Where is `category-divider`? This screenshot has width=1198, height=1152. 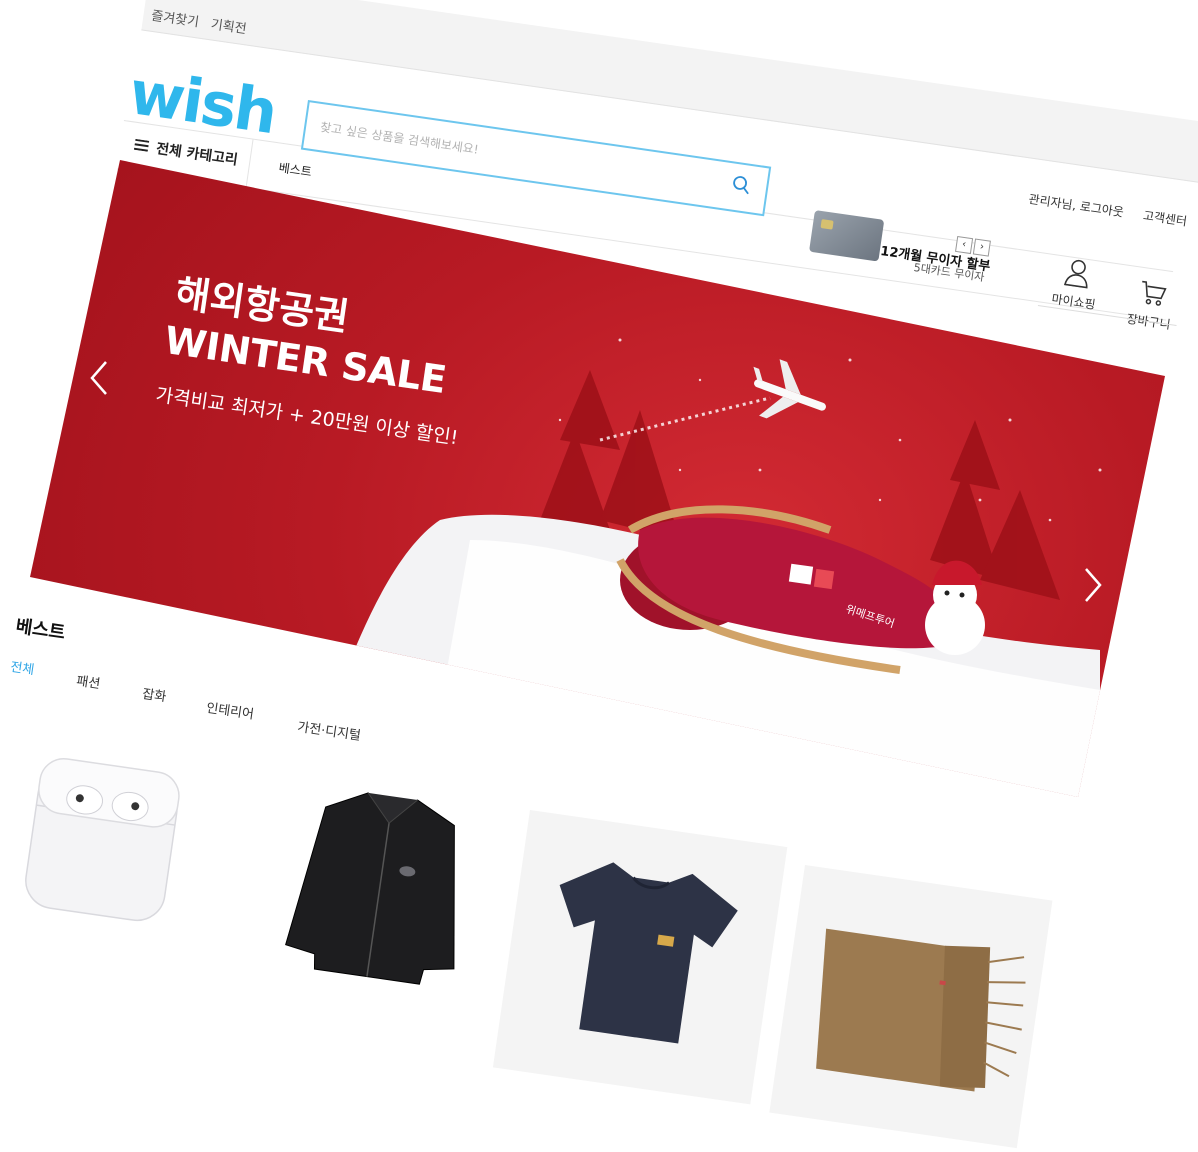
category-divider is located at coordinates (249, 163).